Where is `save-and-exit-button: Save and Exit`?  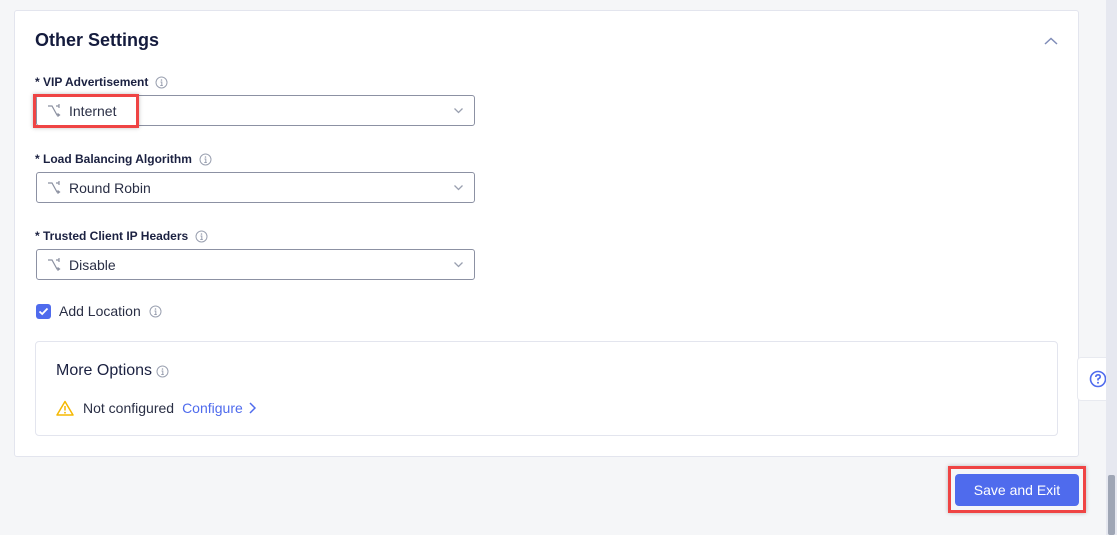
save-and-exit-button: Save and Exit is located at coordinates (1017, 490).